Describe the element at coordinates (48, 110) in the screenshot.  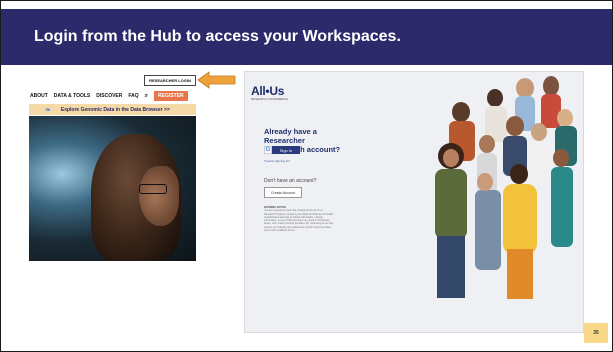
I see `dna-icon: ❧` at that location.